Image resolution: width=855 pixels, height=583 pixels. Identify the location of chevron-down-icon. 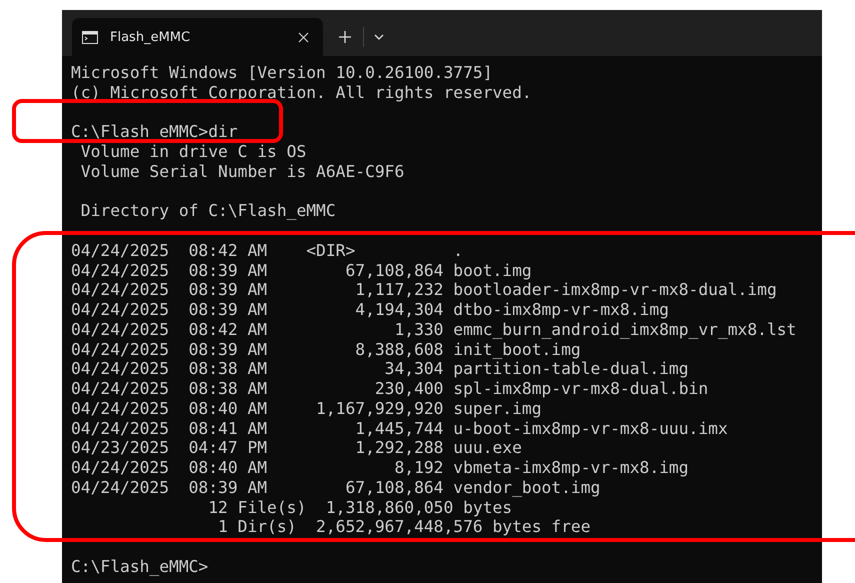
(379, 37).